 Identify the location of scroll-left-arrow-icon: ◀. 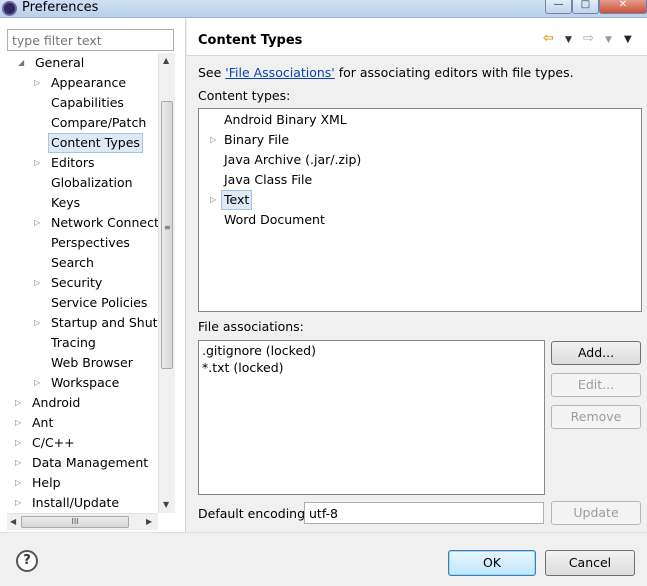
(13, 521).